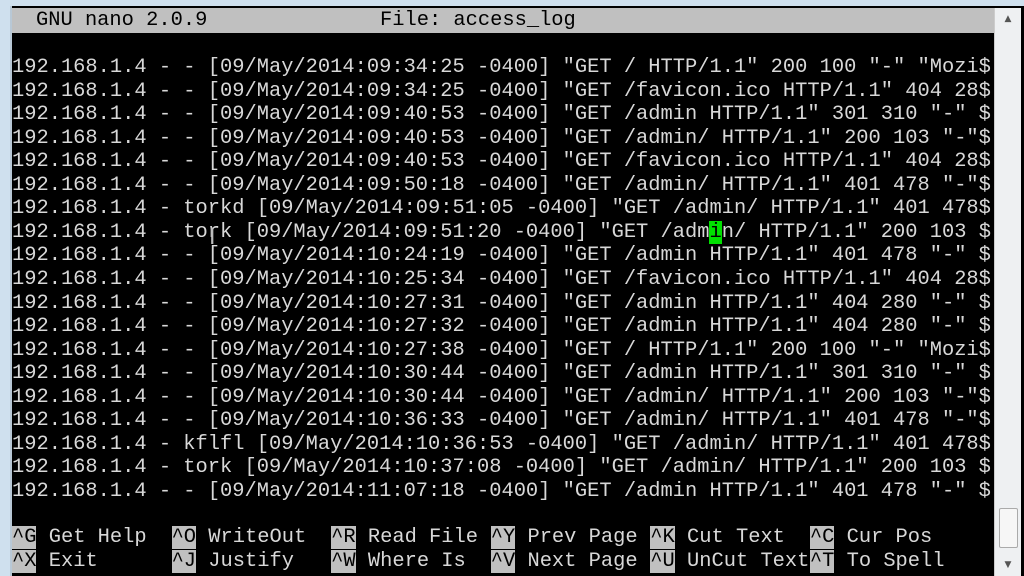 The image size is (1024, 576). I want to click on shortcut-exit: ^X Exit, so click(55, 561).